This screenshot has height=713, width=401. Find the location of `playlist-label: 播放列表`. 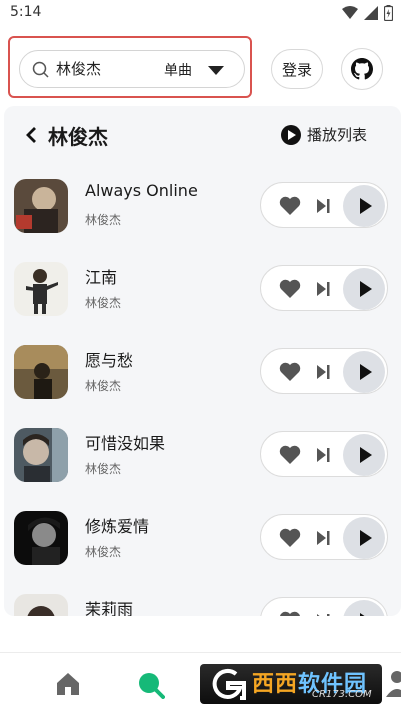

playlist-label: 播放列表 is located at coordinates (337, 135).